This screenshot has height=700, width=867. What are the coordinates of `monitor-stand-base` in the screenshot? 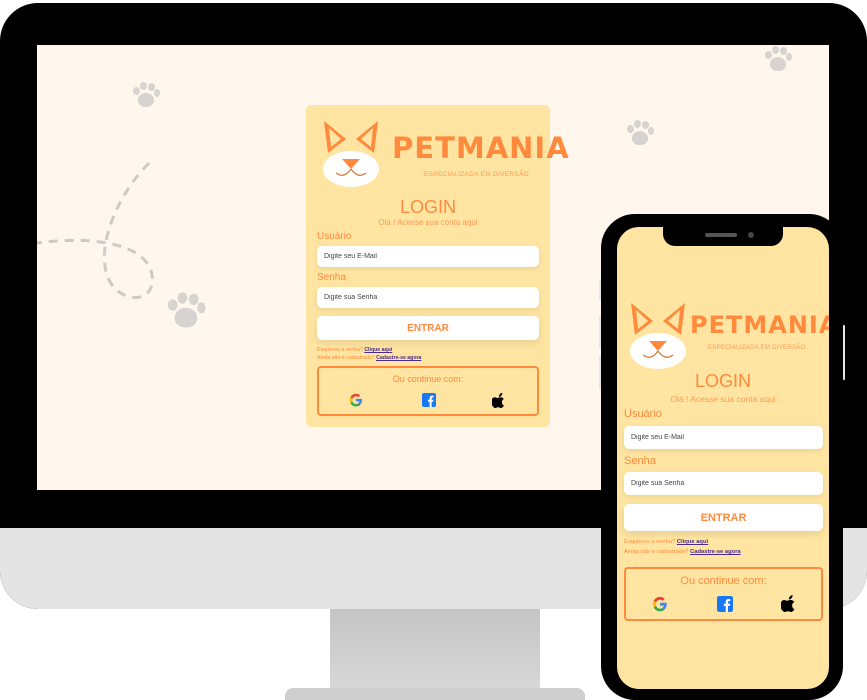 It's located at (435, 694).